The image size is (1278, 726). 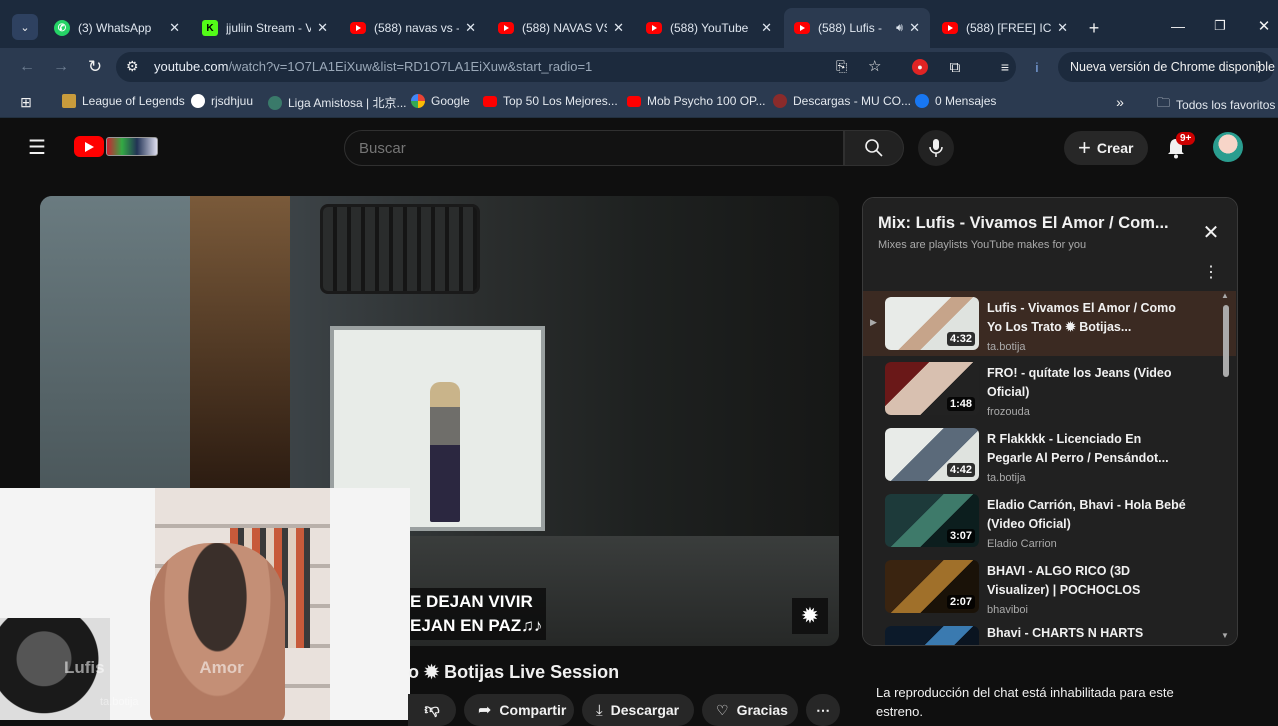 What do you see at coordinates (26, 102) in the screenshot?
I see `apps-grid-icon: ⊞` at bounding box center [26, 102].